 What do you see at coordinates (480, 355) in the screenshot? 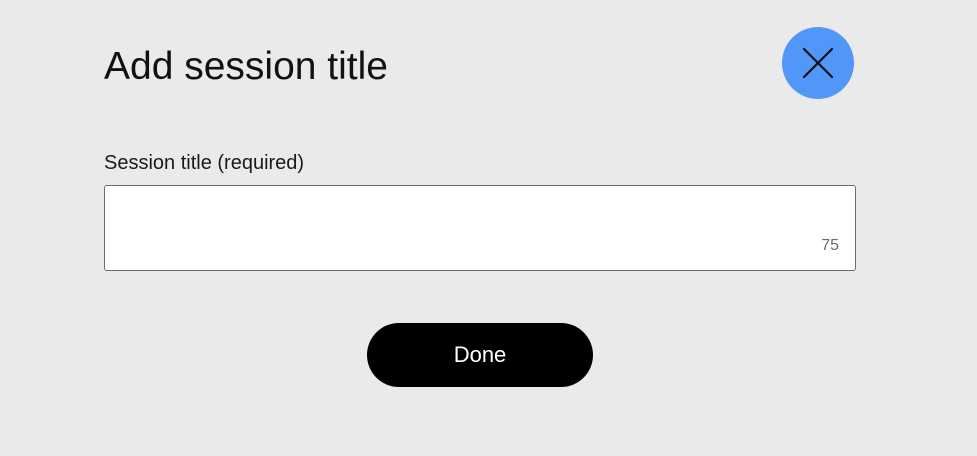
I see `done-button: Done` at bounding box center [480, 355].